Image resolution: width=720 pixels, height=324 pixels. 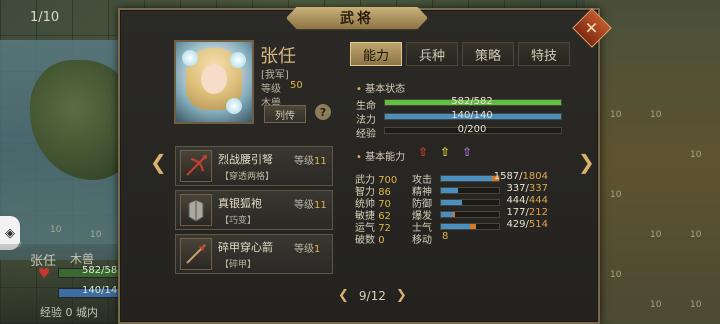 What do you see at coordinates (196, 166) in the screenshot?
I see `crossbow-icon` at bounding box center [196, 166].